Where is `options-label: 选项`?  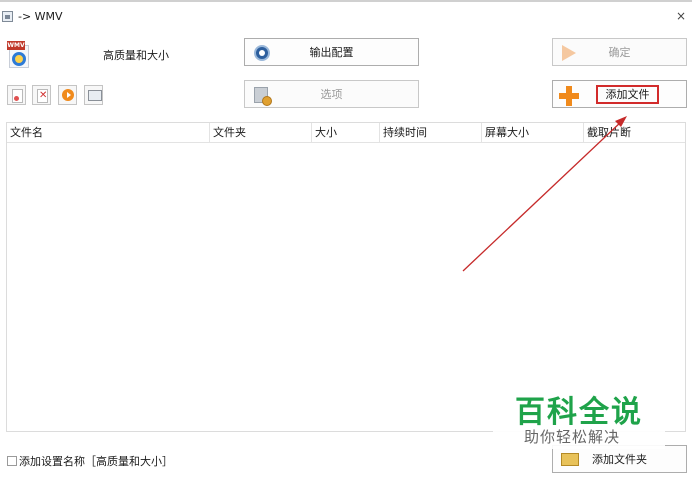 options-label: 选项 is located at coordinates (331, 94).